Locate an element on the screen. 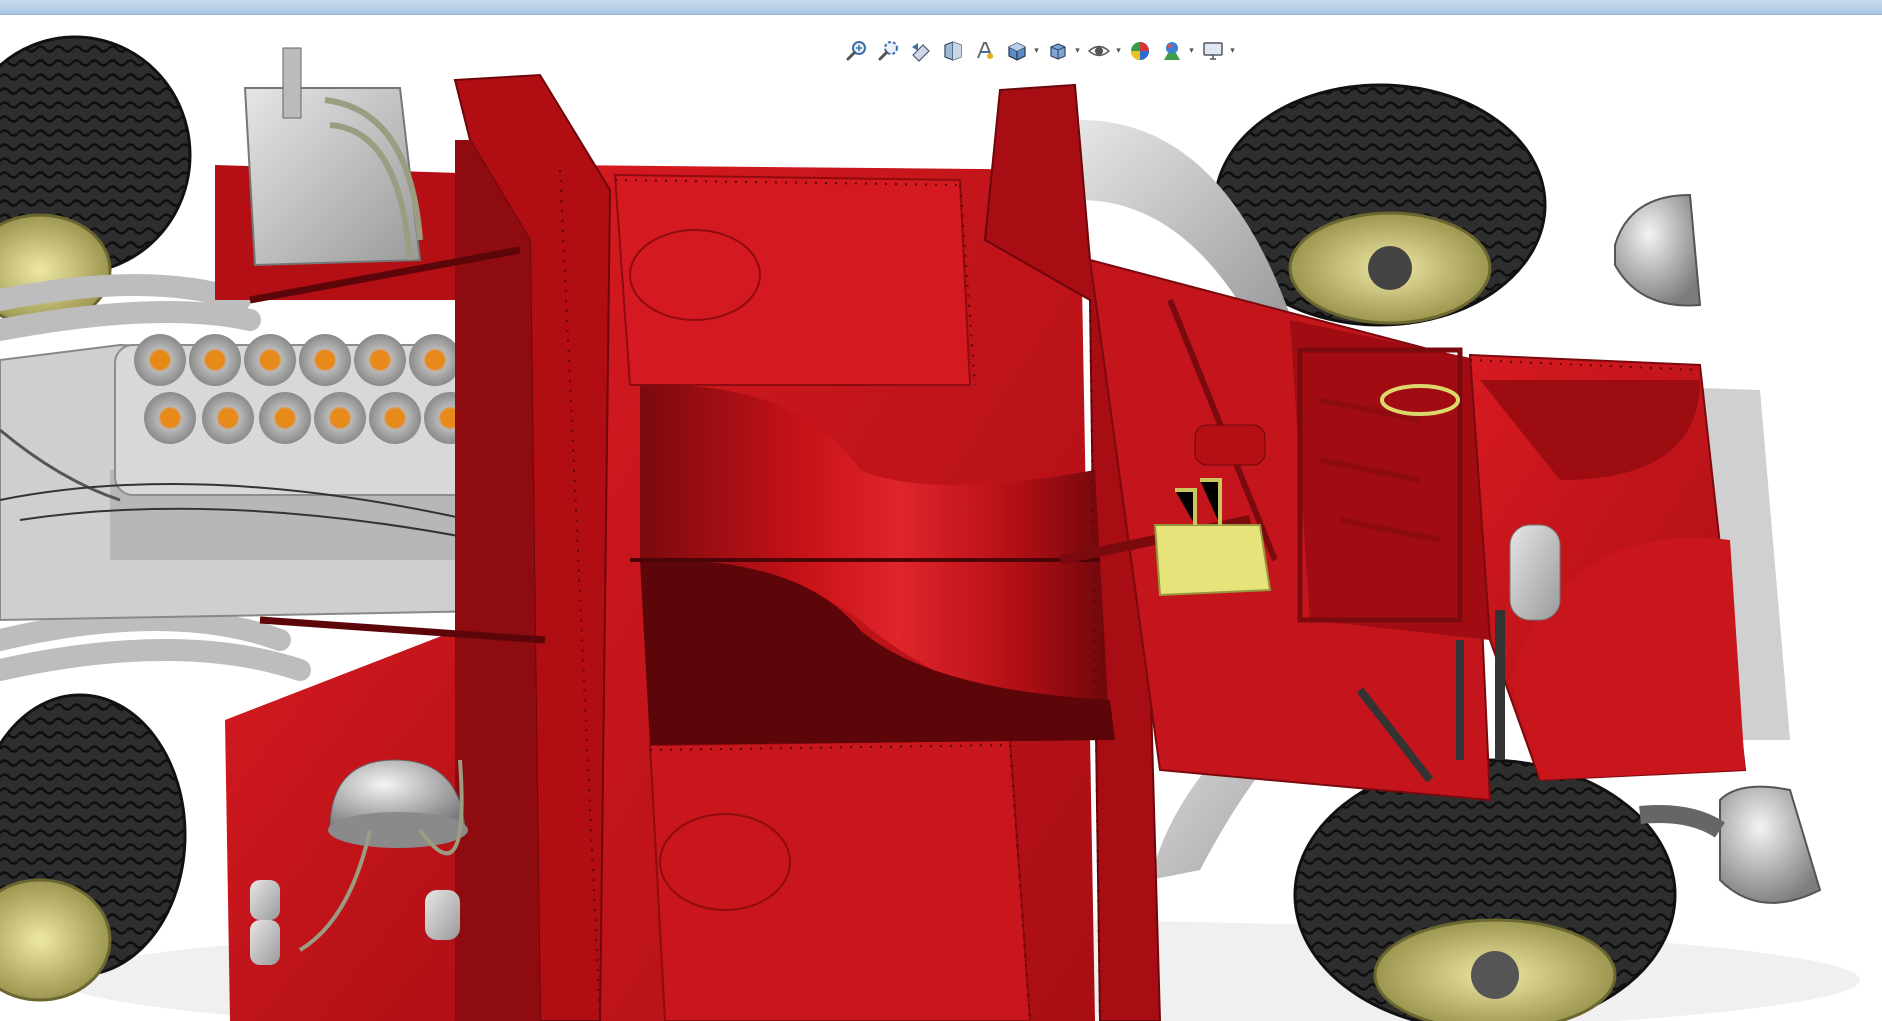  edit-appearance-button is located at coordinates (1140, 51).